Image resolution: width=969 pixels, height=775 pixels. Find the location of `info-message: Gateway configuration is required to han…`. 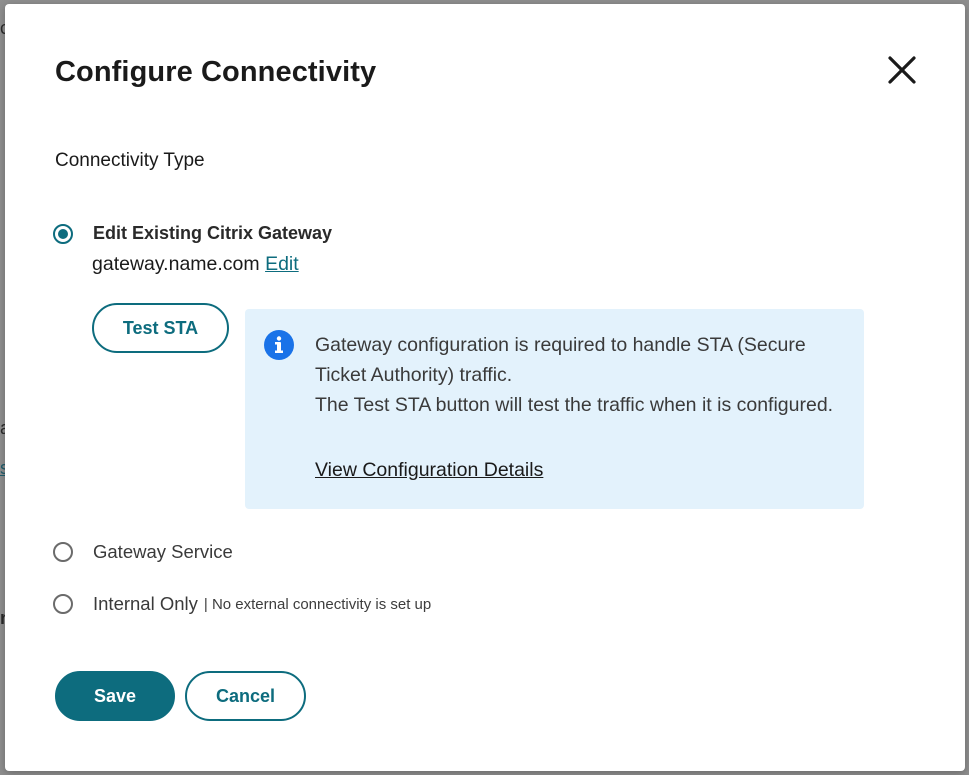

info-message: Gateway configuration is required to han… is located at coordinates (582, 375).